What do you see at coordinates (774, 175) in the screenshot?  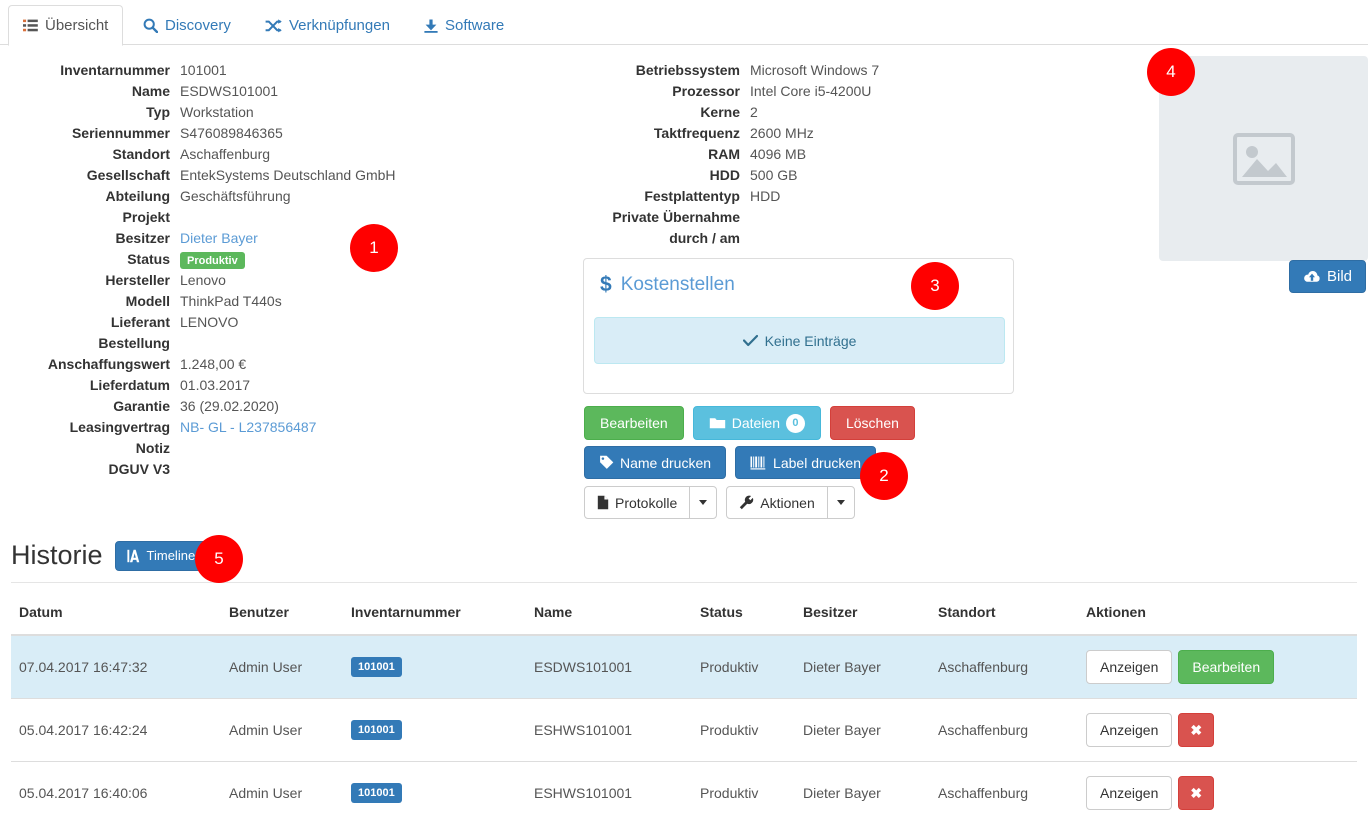 I see `detail-value: 500 GB` at bounding box center [774, 175].